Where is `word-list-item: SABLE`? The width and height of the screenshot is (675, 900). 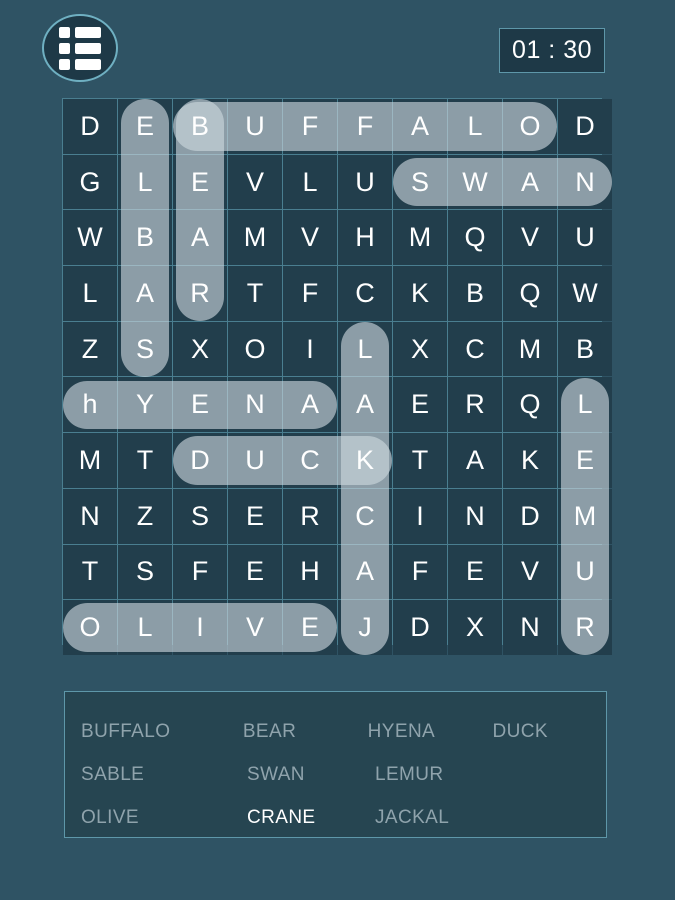
word-list-item: SABLE is located at coordinates (164, 775).